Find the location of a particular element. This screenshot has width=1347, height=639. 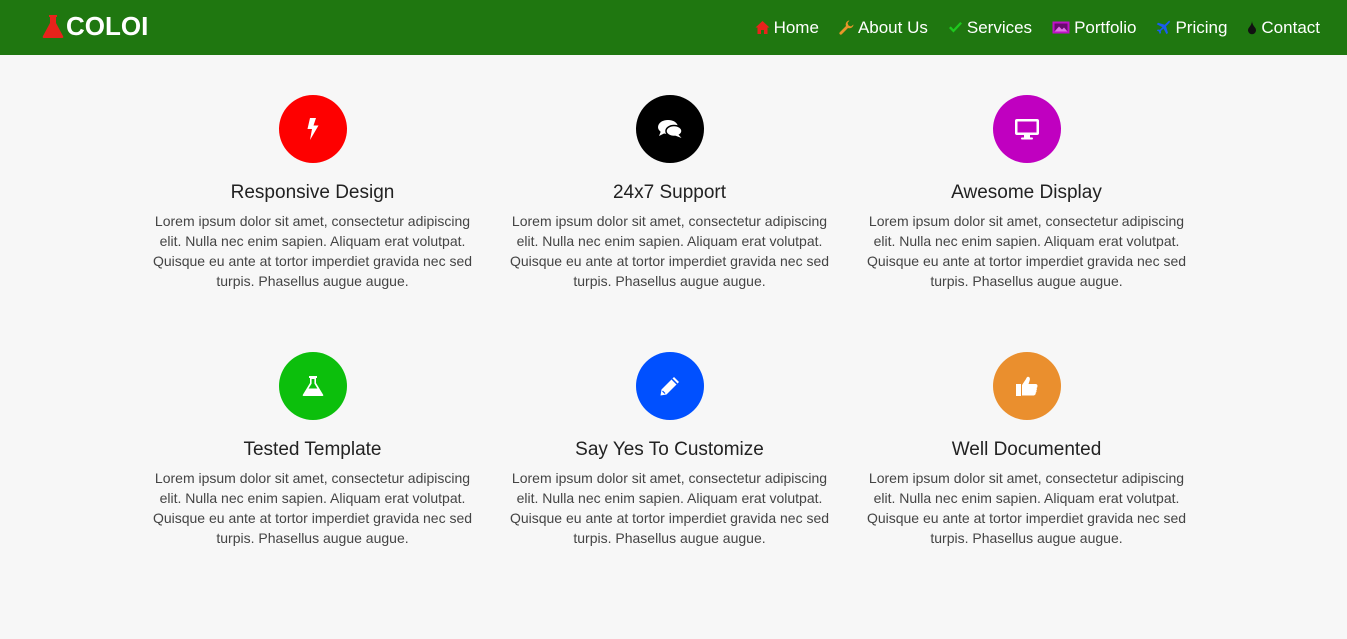

brand-logo: COLOI is located at coordinates (95, 26).